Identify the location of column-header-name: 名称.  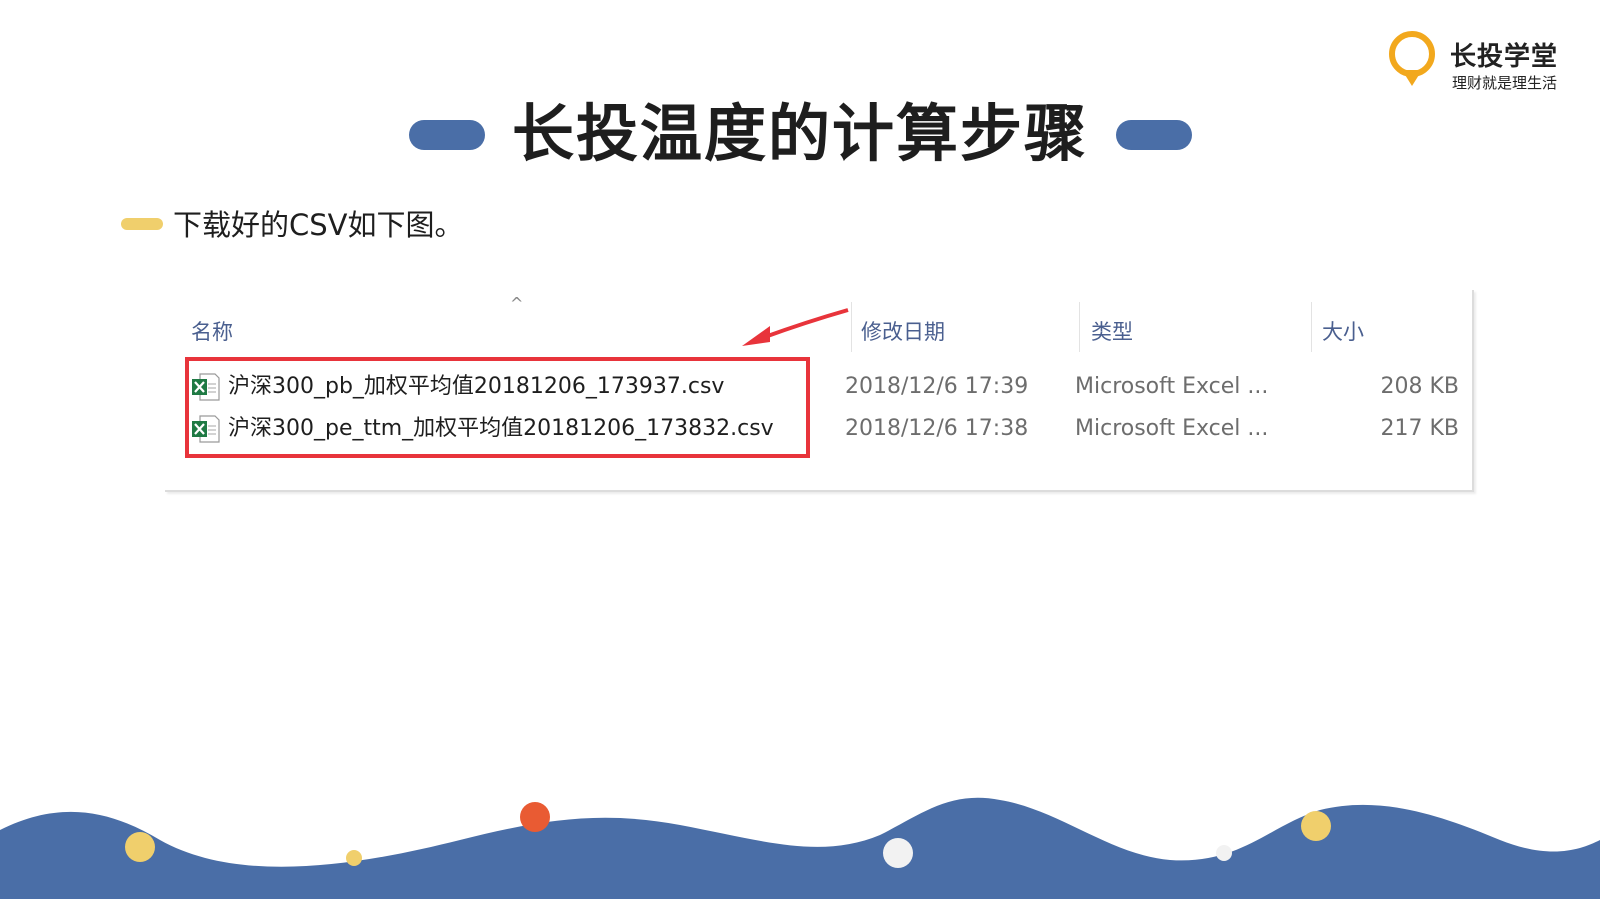
(212, 331).